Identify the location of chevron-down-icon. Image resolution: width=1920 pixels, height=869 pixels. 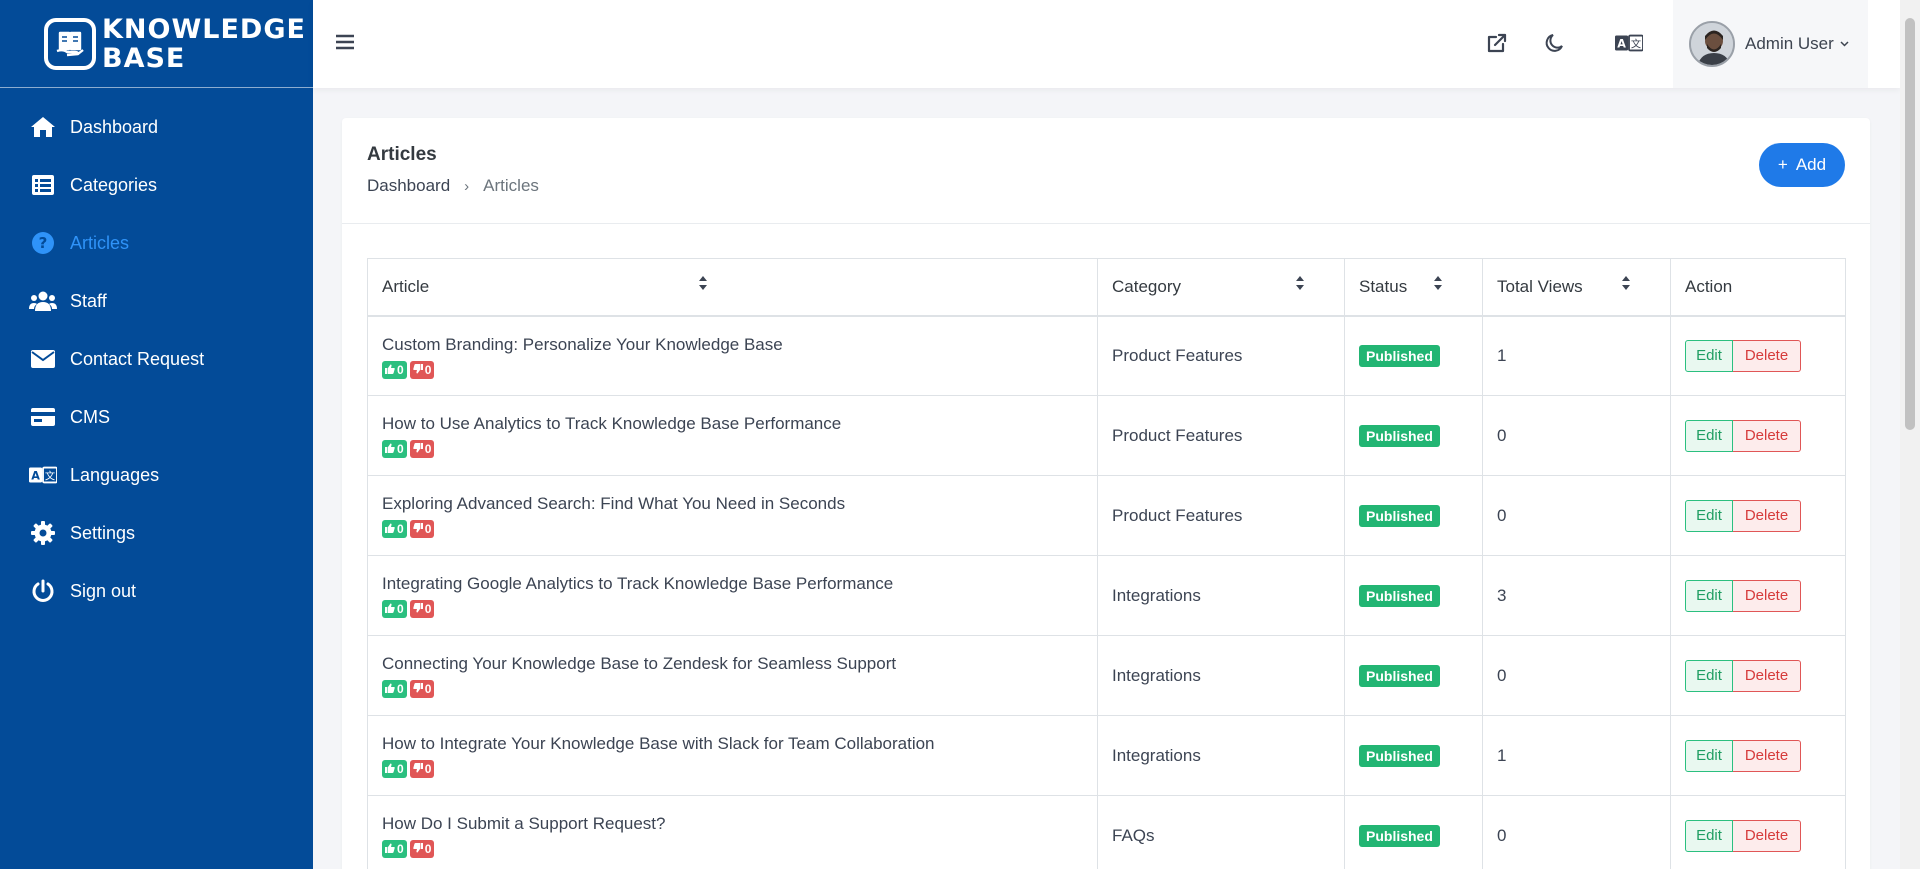
(1844, 44).